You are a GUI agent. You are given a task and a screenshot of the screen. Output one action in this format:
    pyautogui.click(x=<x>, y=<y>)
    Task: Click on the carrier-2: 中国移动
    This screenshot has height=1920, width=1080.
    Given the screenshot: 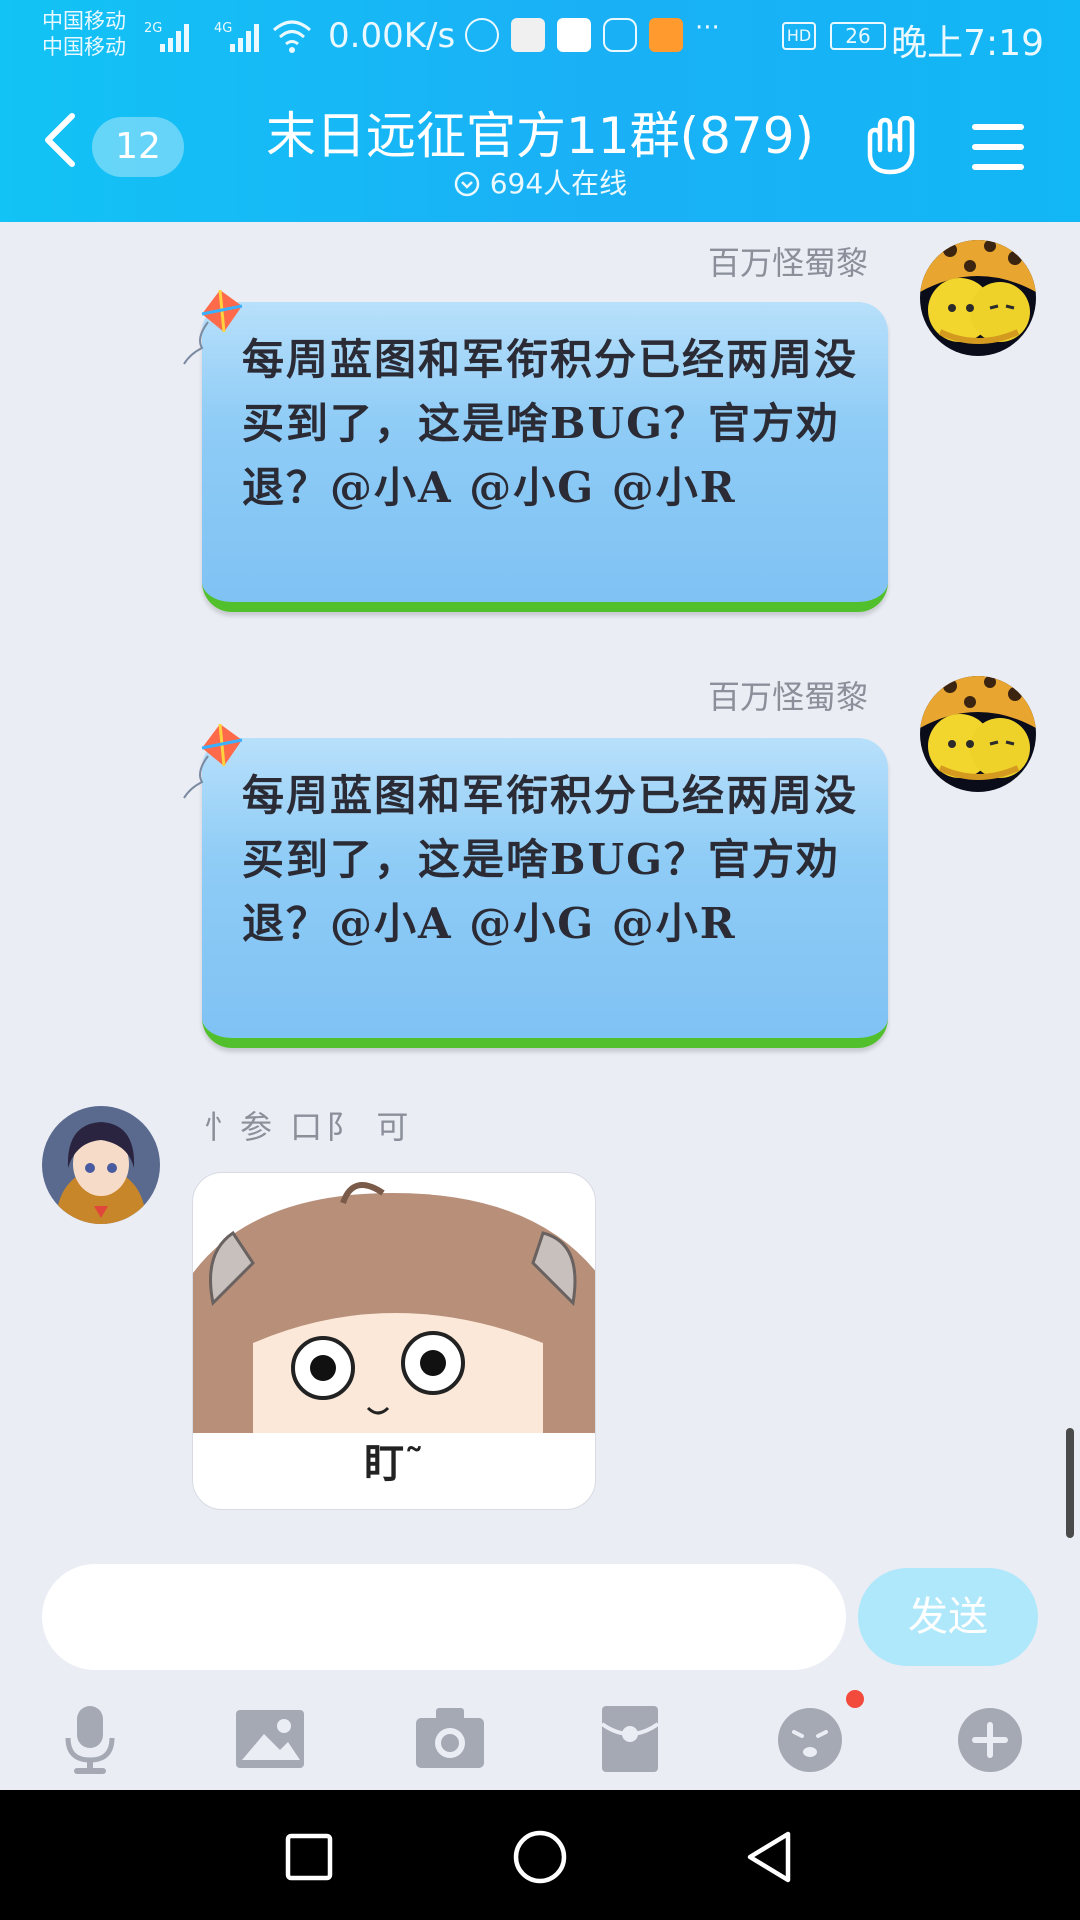 What is the action you would take?
    pyautogui.click(x=84, y=47)
    